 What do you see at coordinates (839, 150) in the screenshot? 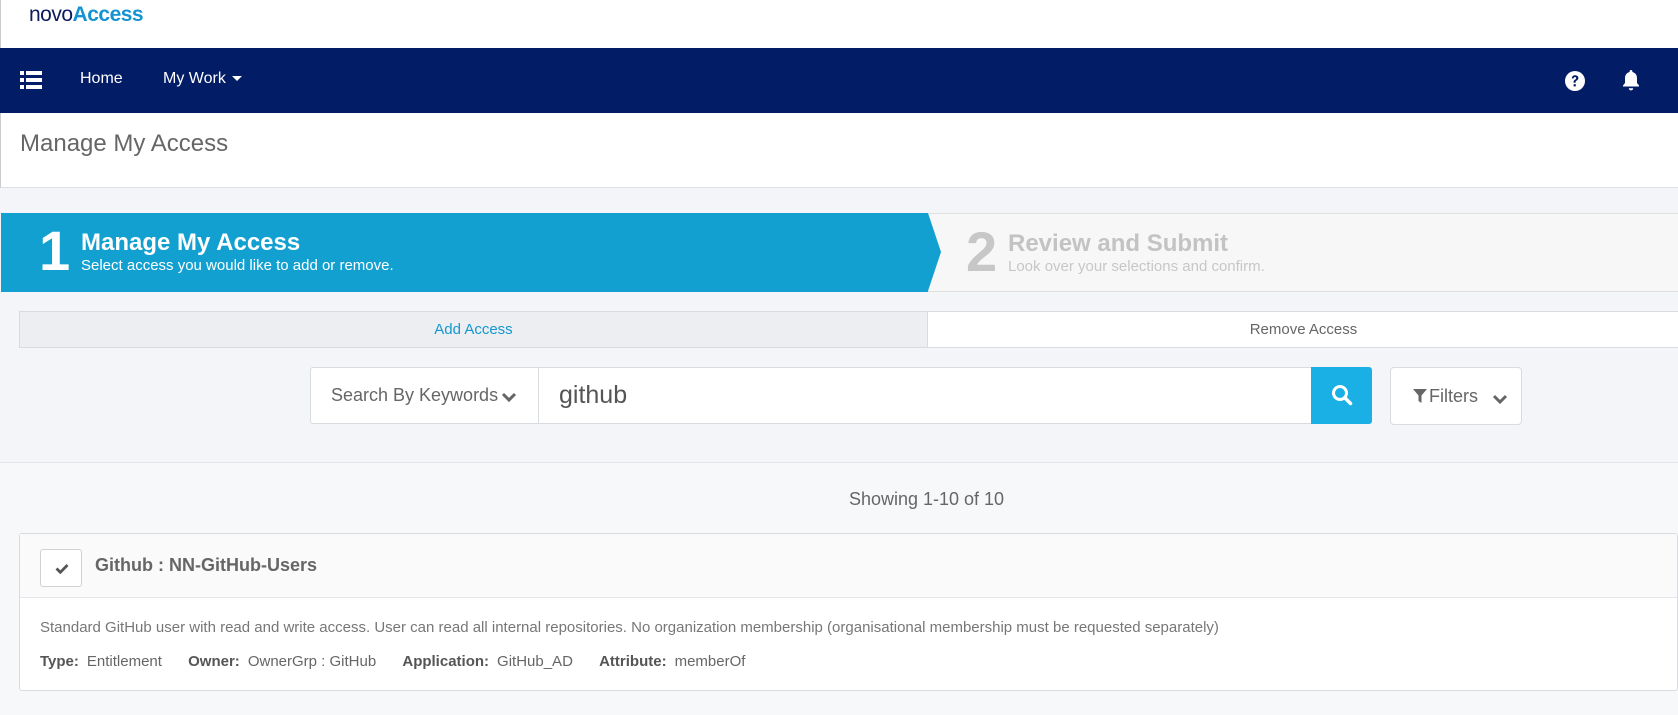
I see `page-header: Manage My Access` at bounding box center [839, 150].